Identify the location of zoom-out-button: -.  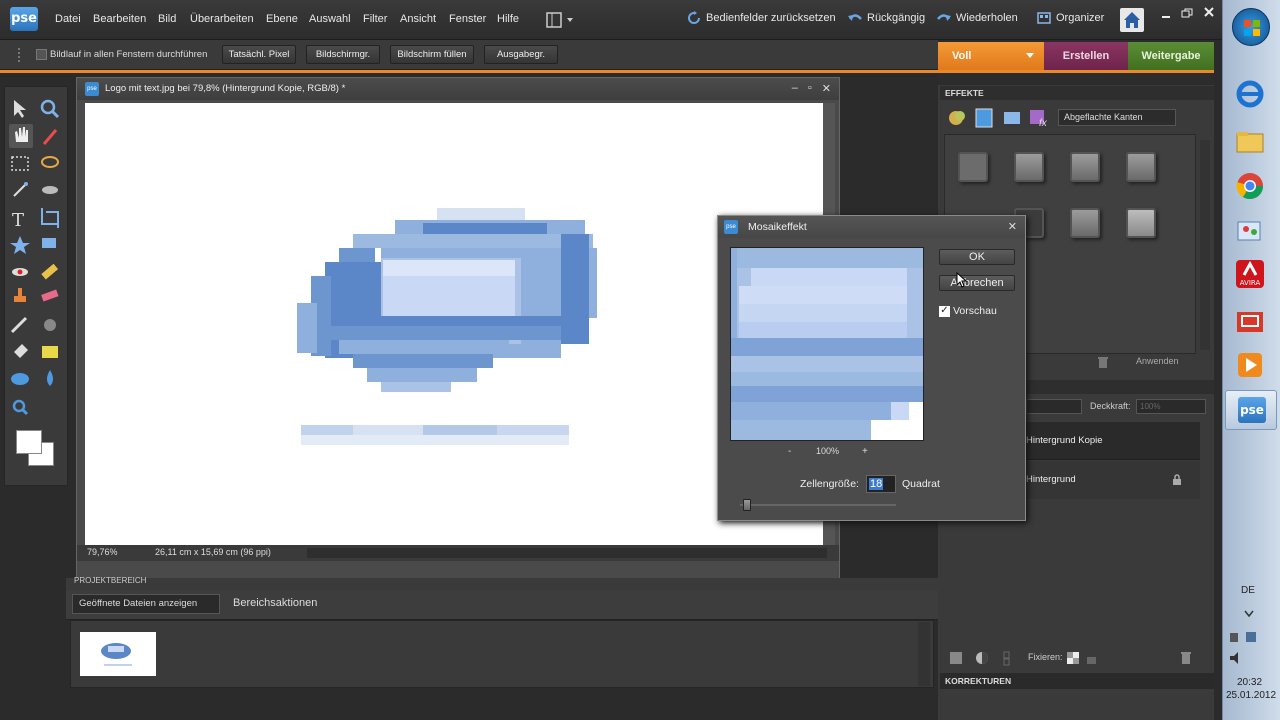
(789, 451).